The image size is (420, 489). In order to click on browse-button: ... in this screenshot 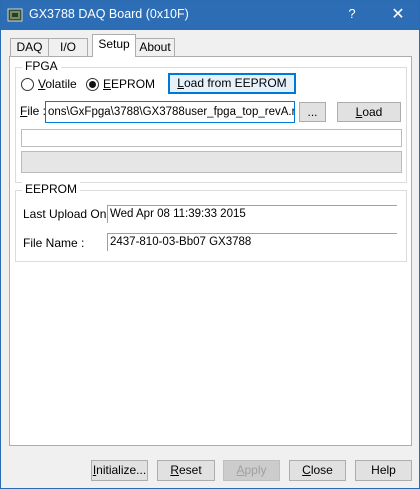, I will do `click(312, 112)`.